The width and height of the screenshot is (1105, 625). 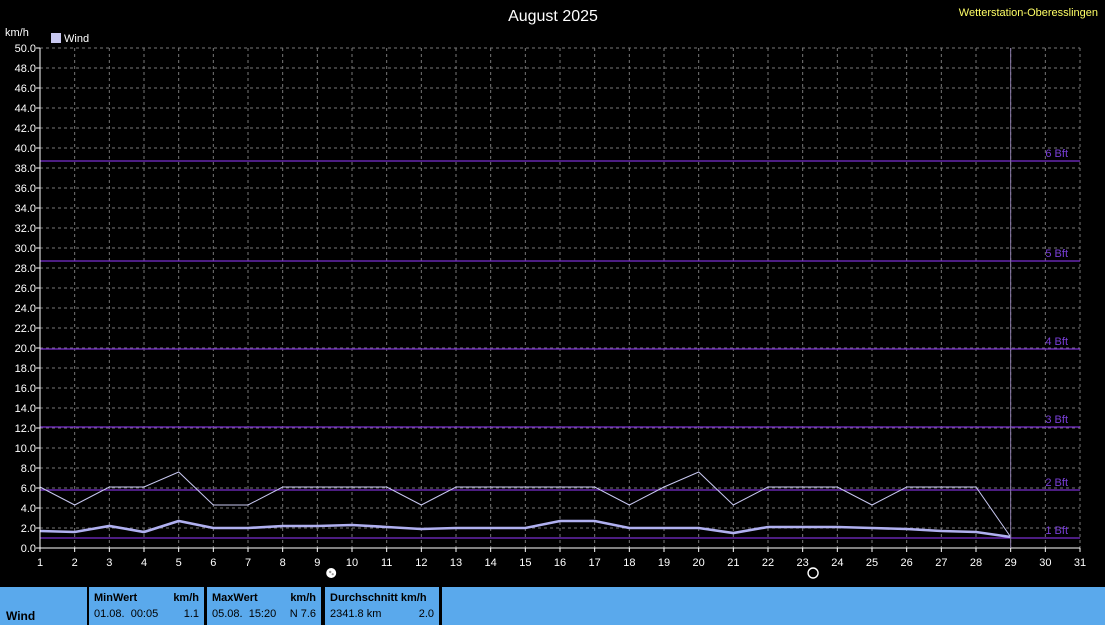 What do you see at coordinates (28, 529) in the screenshot?
I see `y-tick-label: 2.0` at bounding box center [28, 529].